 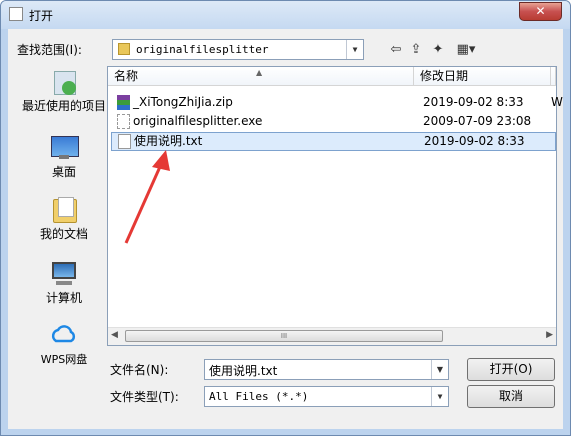 I want to click on place-label: 我的文档, so click(x=63, y=234).